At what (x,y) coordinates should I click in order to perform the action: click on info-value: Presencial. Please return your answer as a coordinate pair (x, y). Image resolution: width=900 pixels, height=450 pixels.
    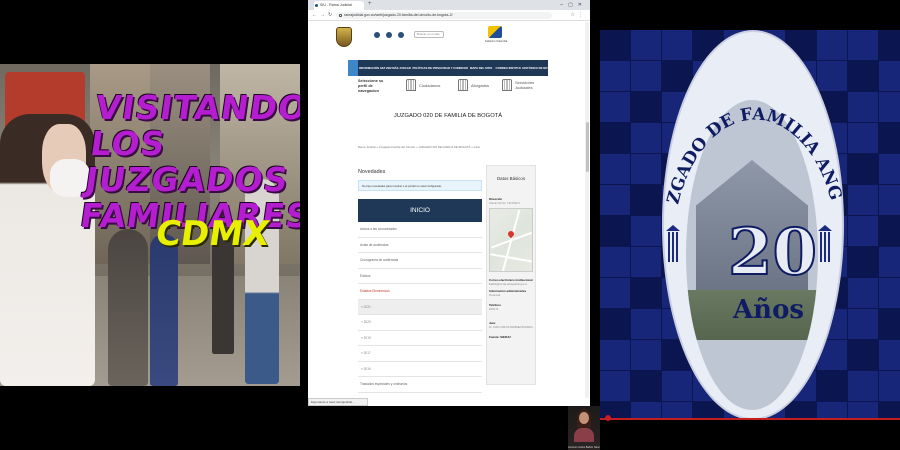
    Looking at the image, I should click on (495, 295).